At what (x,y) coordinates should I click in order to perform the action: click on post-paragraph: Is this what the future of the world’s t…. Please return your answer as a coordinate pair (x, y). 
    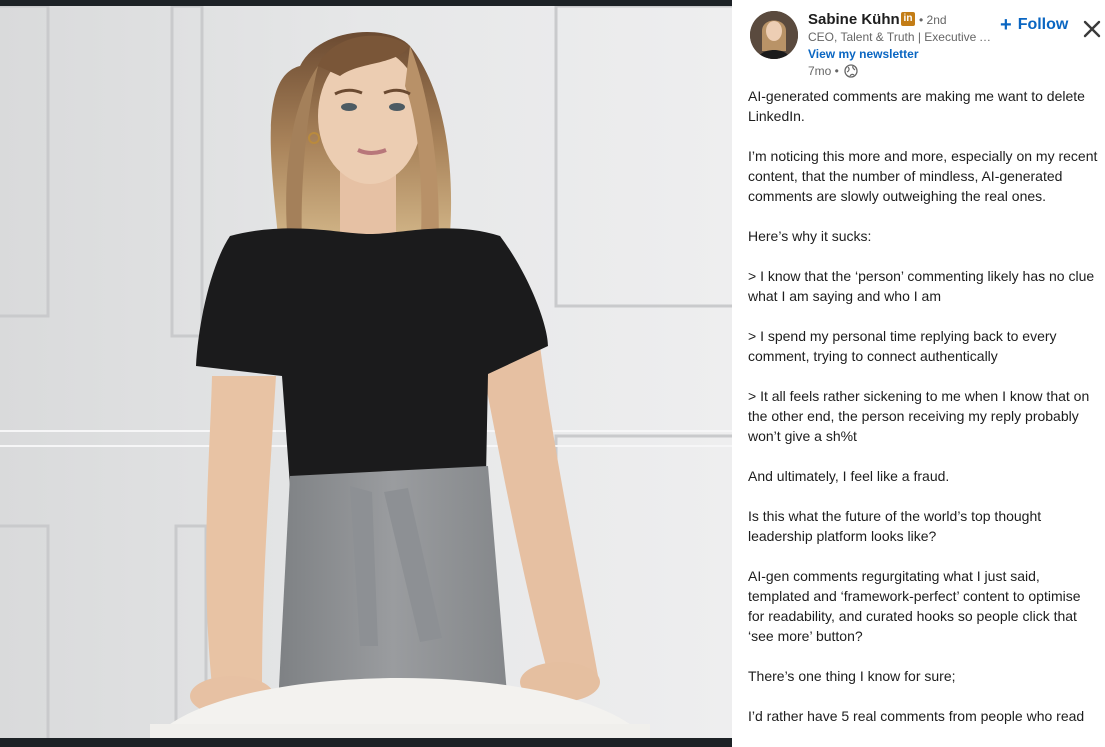
    Looking at the image, I should click on (895, 526).